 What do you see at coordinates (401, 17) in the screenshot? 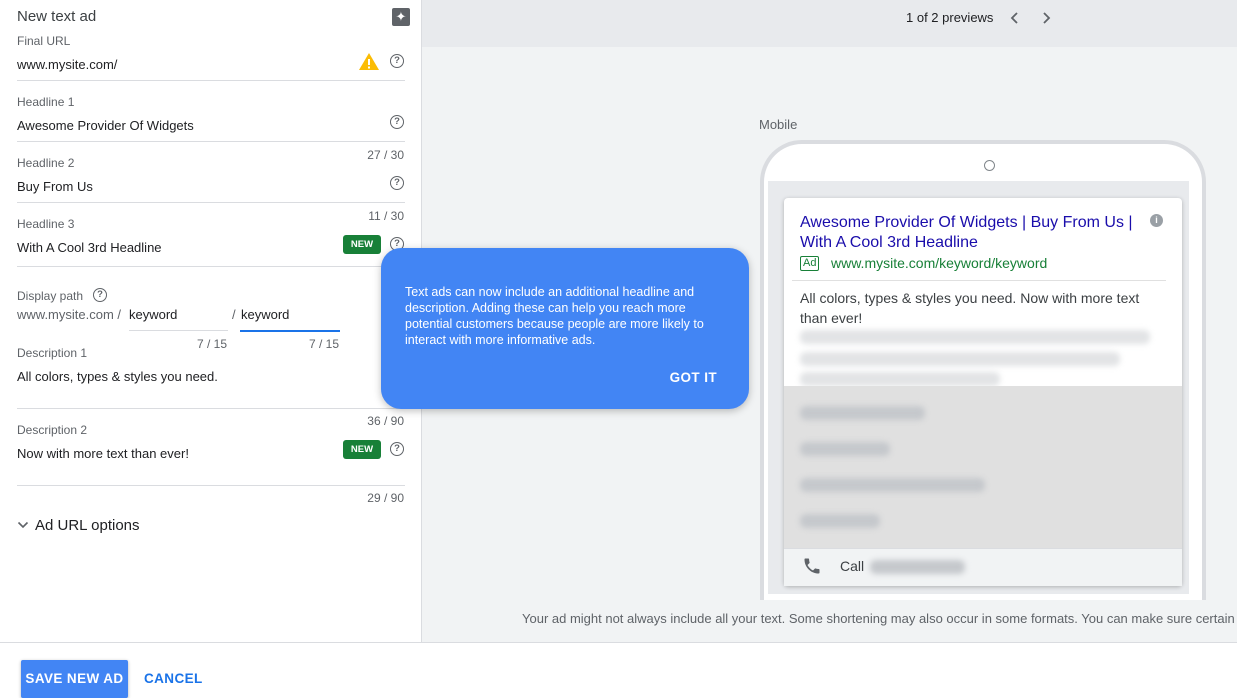
I see `ad-suggestion-icon: ✦` at bounding box center [401, 17].